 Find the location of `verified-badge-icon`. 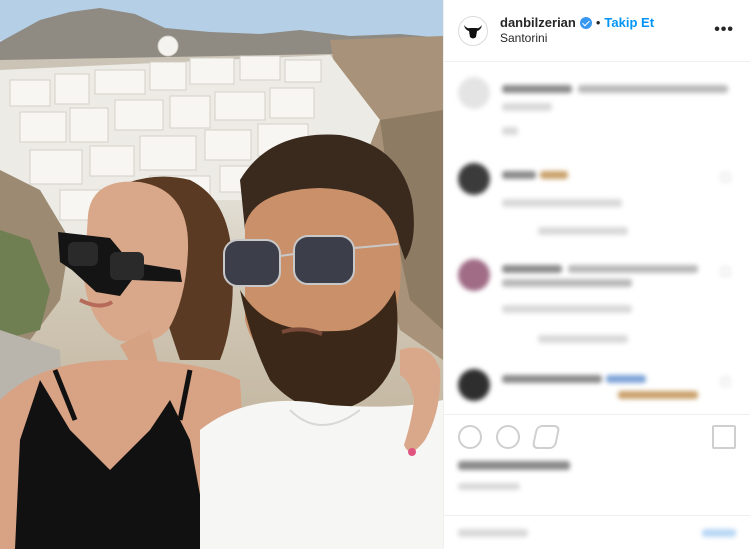

verified-badge-icon is located at coordinates (585, 23).